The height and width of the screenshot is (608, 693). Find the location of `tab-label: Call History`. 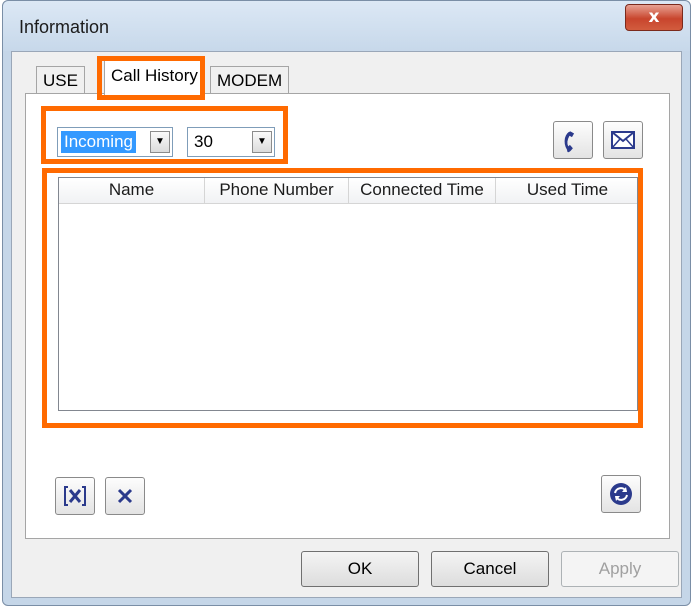

tab-label: Call History is located at coordinates (154, 75).